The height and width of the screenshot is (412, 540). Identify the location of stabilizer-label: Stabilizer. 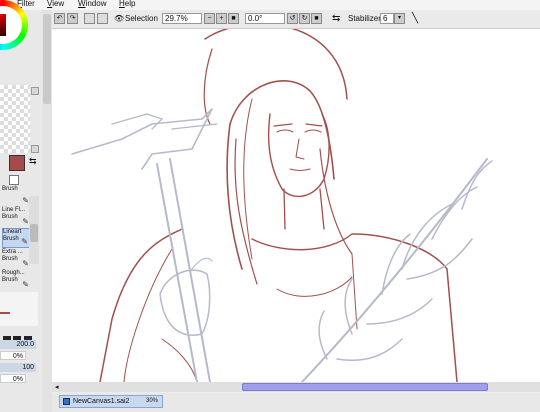
(364, 18).